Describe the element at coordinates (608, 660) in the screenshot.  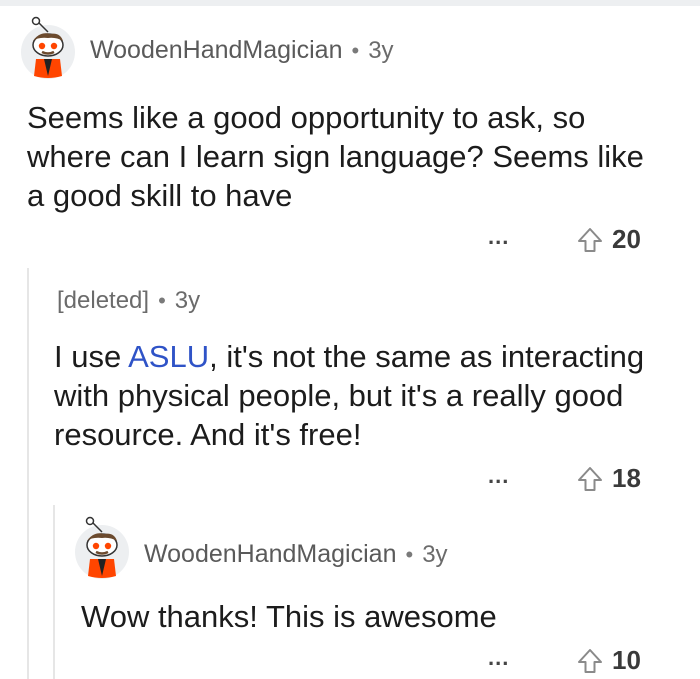
I see `upvote-button: 10` at that location.